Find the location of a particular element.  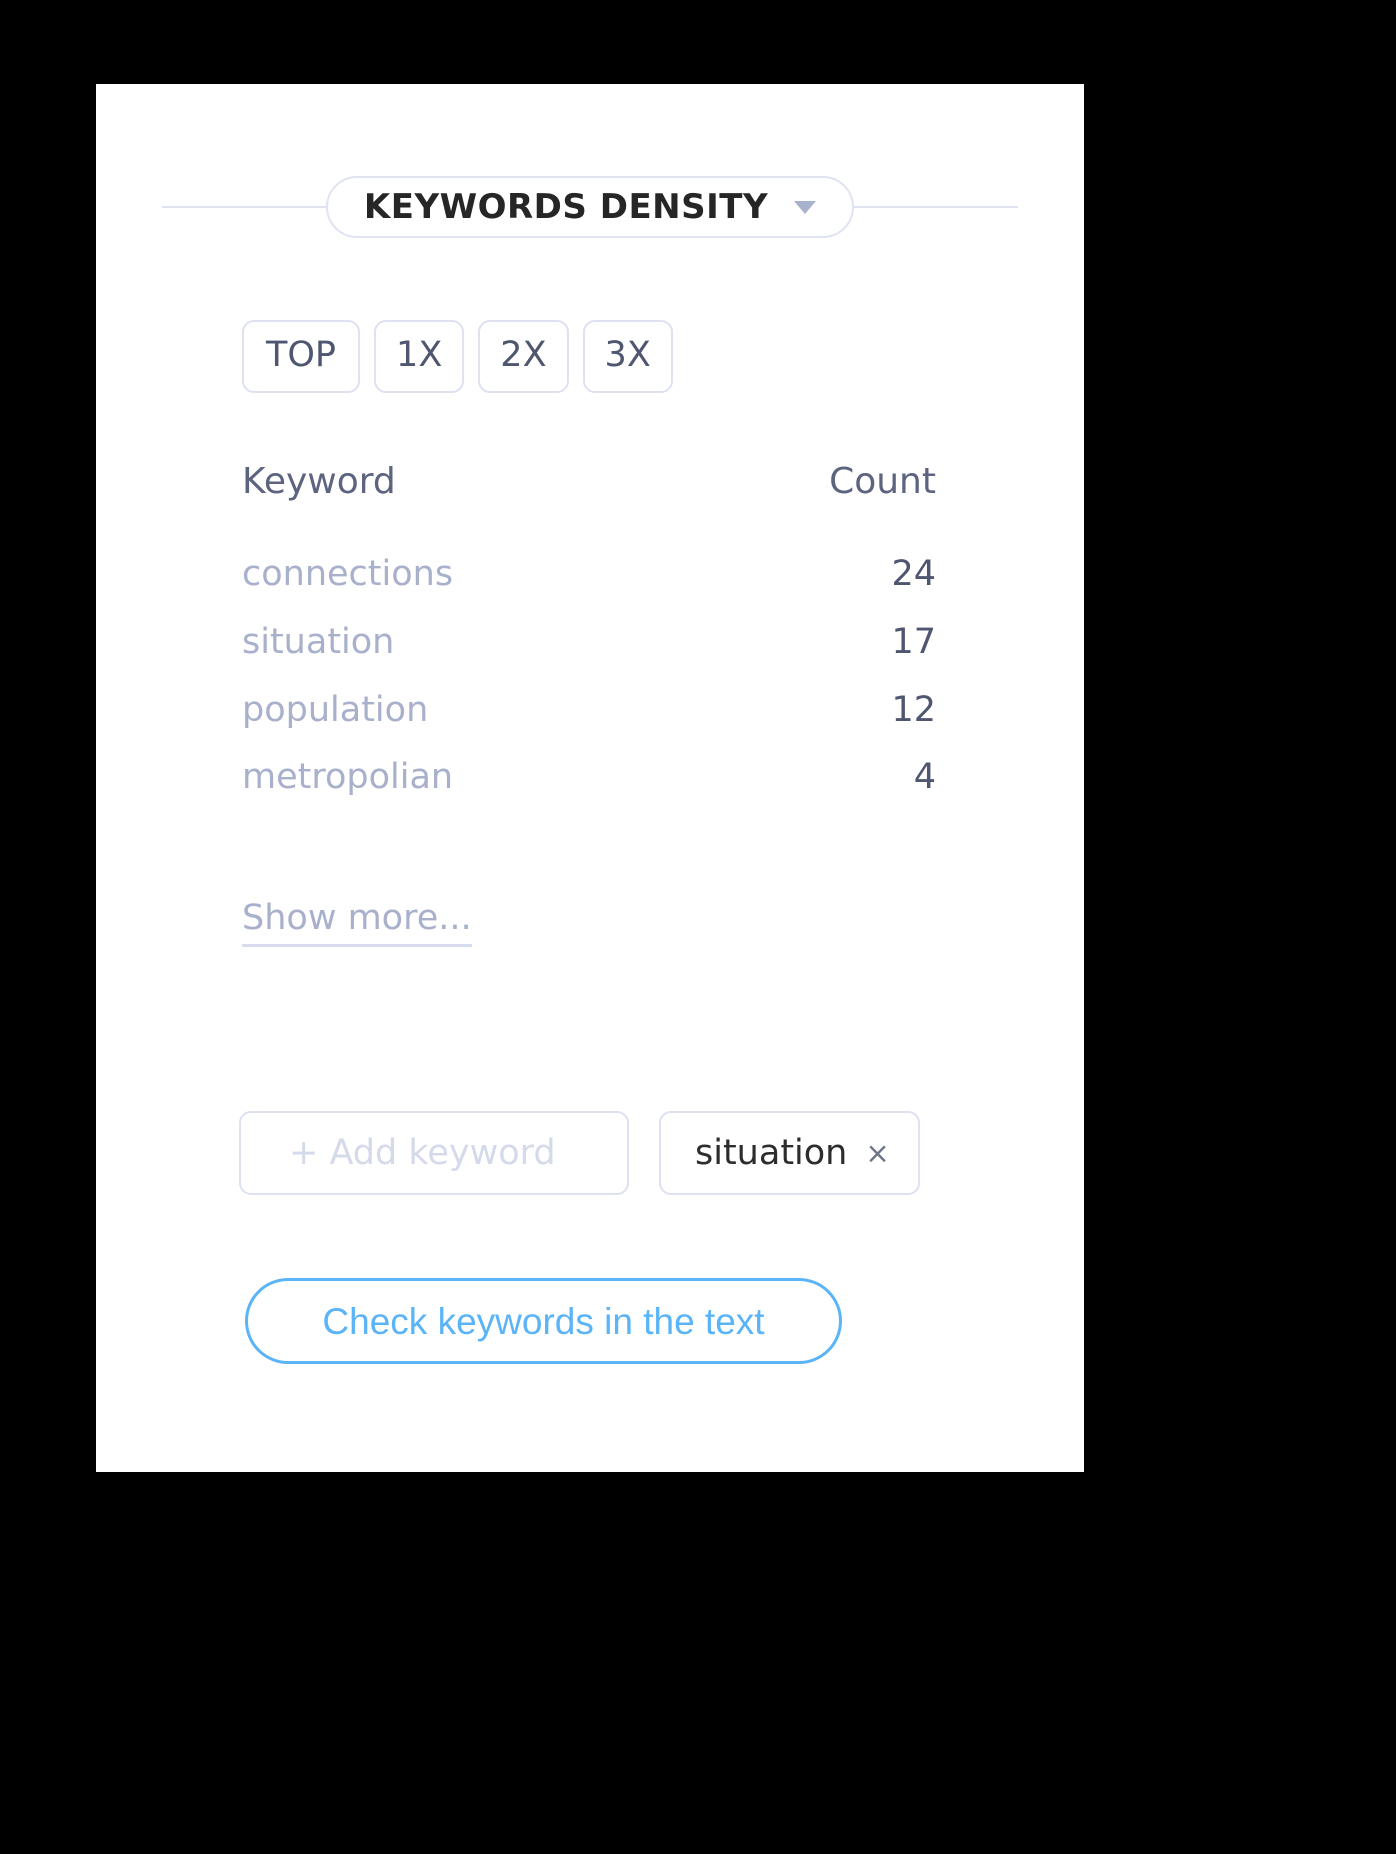

chevron-down-icon is located at coordinates (805, 207).